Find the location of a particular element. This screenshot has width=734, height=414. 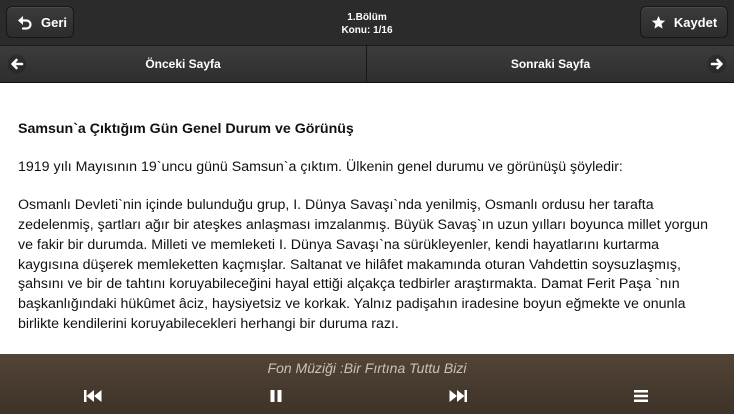

skip-back-button is located at coordinates (93, 398).